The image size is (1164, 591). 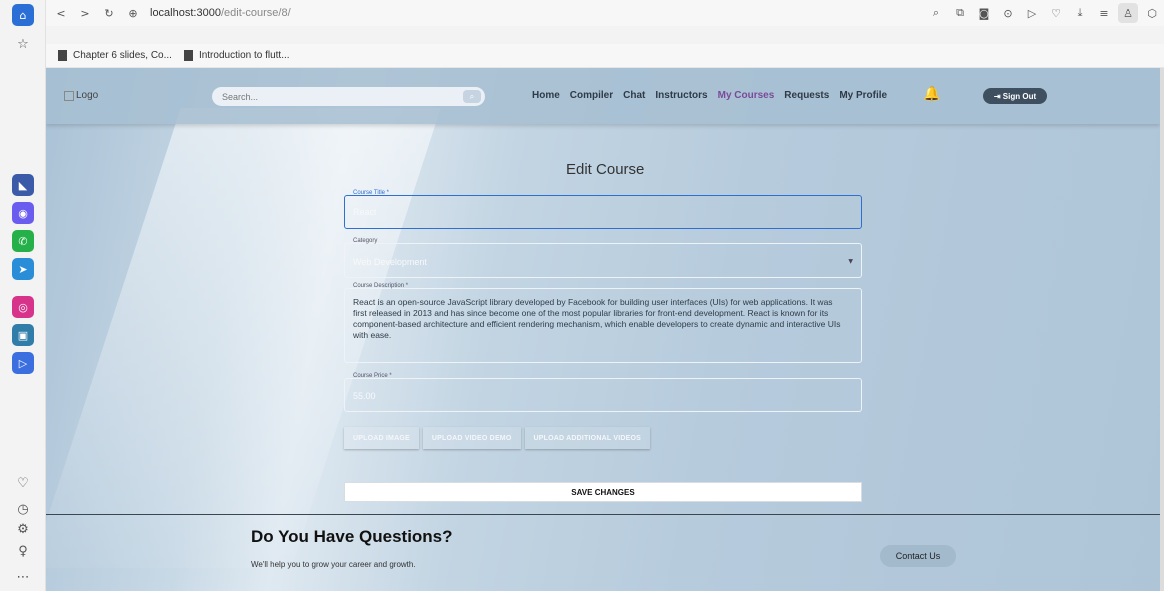 What do you see at coordinates (471, 438) in the screenshot?
I see `upload-video-demo-button: UPLOAD VIDEO DEMO` at bounding box center [471, 438].